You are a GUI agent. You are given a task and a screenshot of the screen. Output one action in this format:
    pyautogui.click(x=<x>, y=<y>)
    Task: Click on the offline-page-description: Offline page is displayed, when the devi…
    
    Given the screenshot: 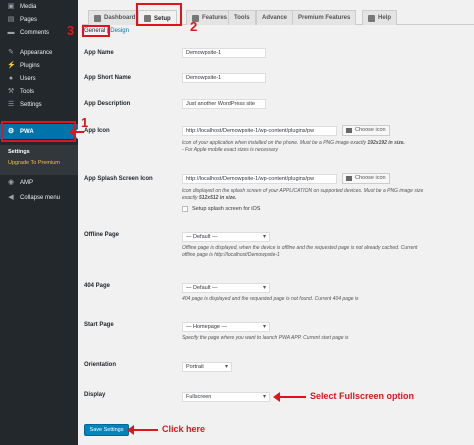 What is the action you would take?
    pyautogui.click(x=300, y=251)
    